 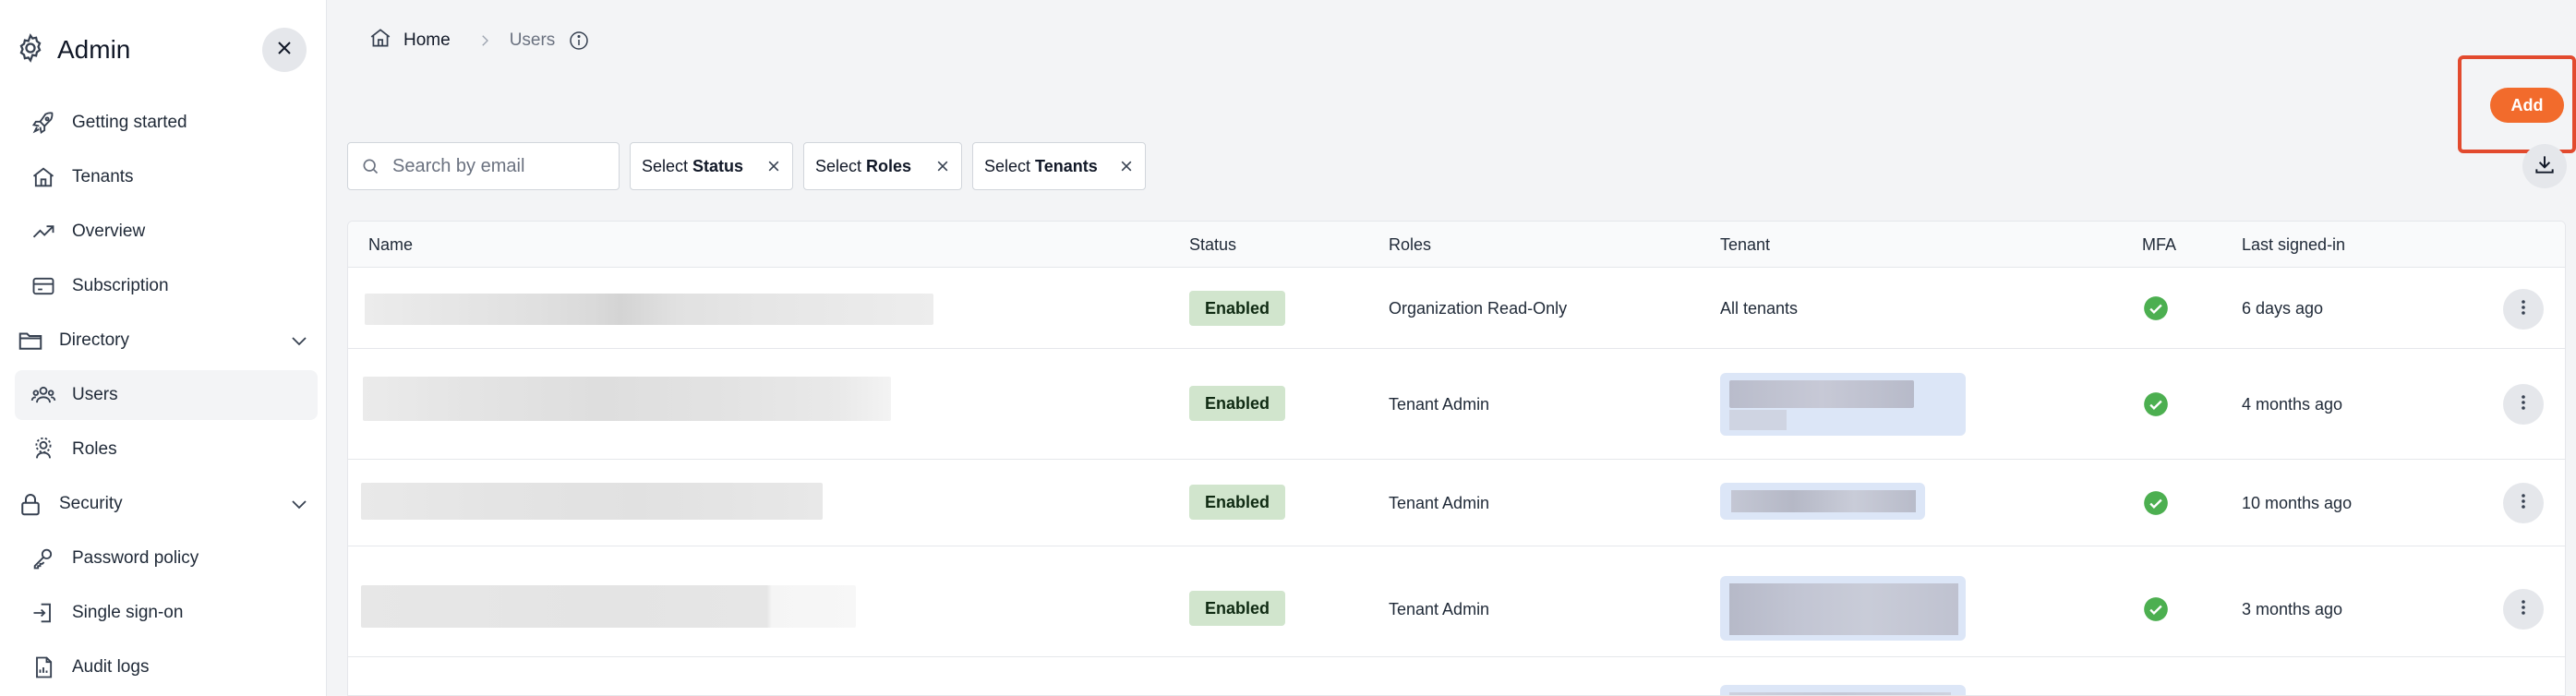 What do you see at coordinates (484, 40) in the screenshot?
I see `chevron-right-icon` at bounding box center [484, 40].